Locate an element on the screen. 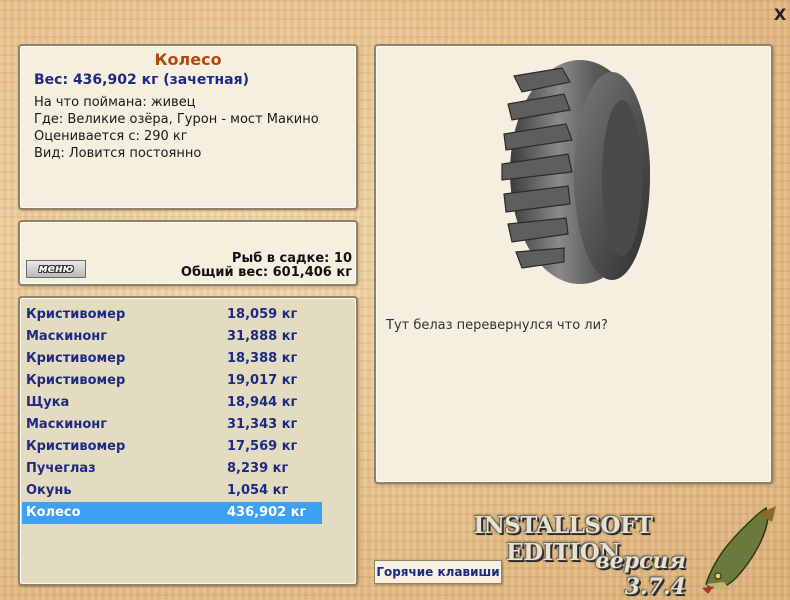  fish-name: Окунь is located at coordinates (49, 490).